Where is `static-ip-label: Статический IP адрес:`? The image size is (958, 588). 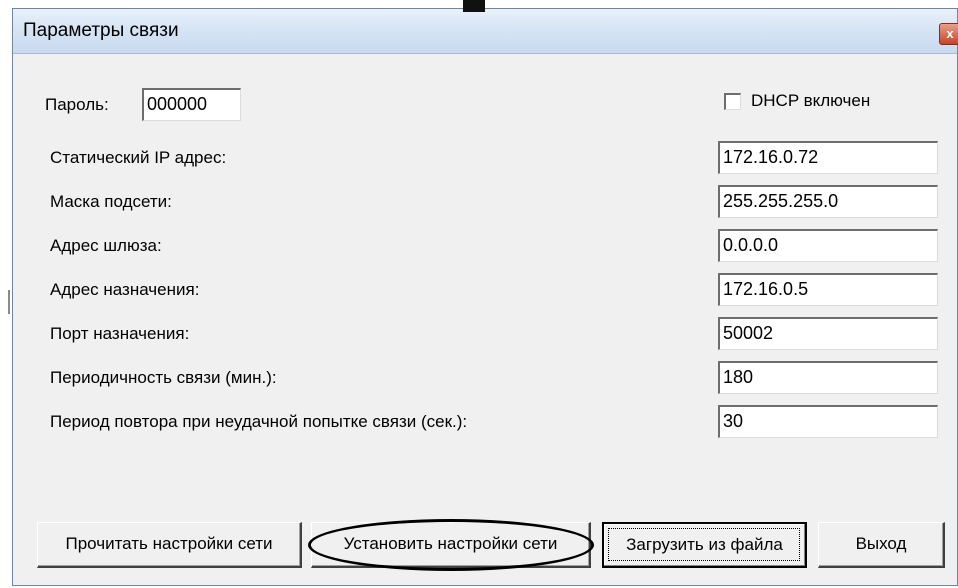
static-ip-label: Статический IP адрес: is located at coordinates (138, 157).